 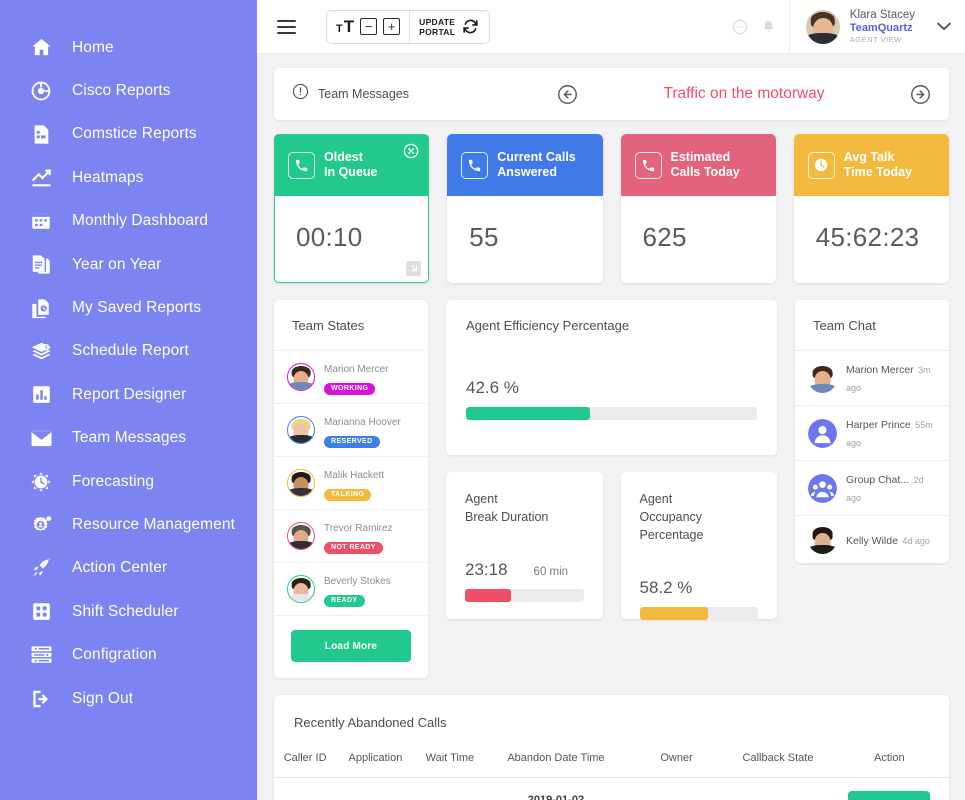 I want to click on refresh-icon, so click(x=470, y=26).